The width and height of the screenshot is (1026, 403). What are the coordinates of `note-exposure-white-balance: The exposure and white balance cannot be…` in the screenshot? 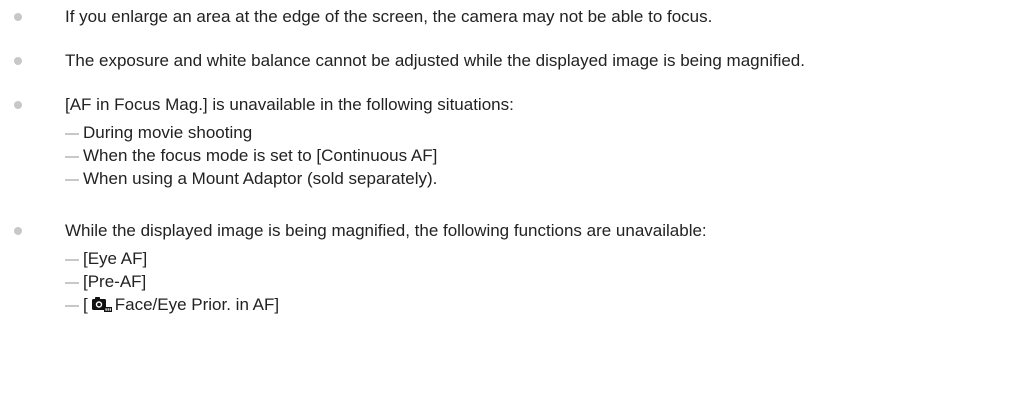 It's located at (519, 61).